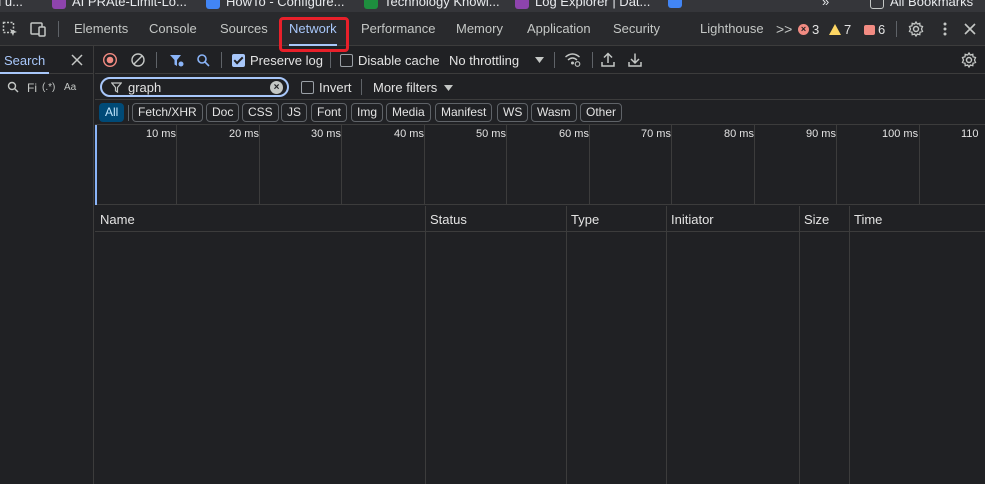 The width and height of the screenshot is (985, 484). What do you see at coordinates (112, 112) in the screenshot?
I see `type-filter-all: All` at bounding box center [112, 112].